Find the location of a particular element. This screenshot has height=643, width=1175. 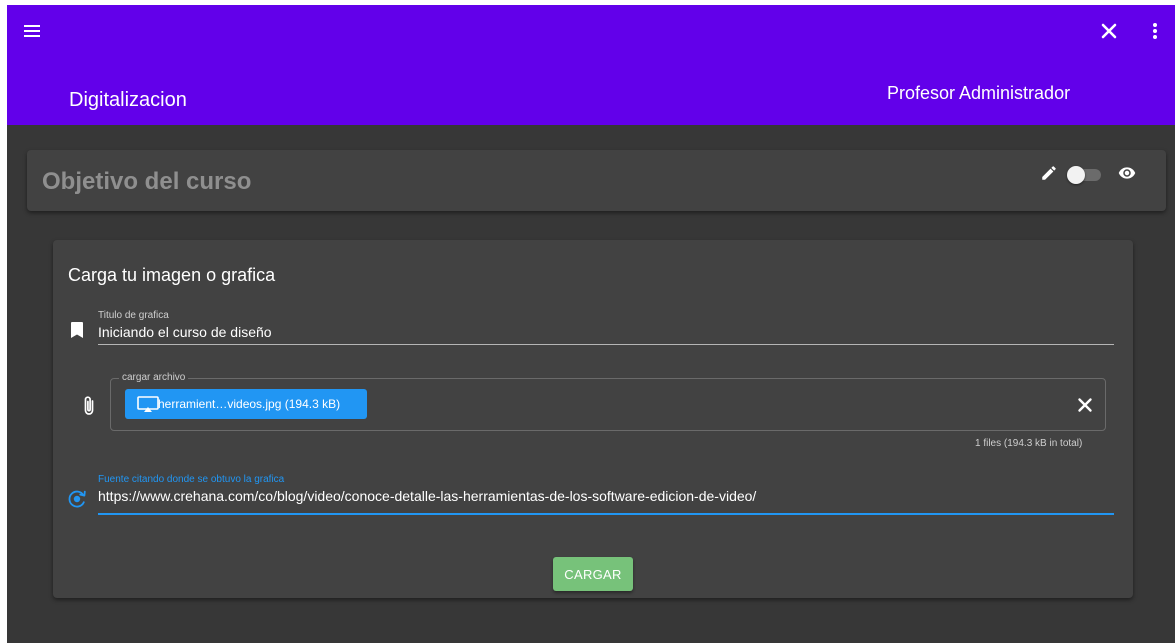

title-field-label: Titulo de grafica is located at coordinates (133, 315).